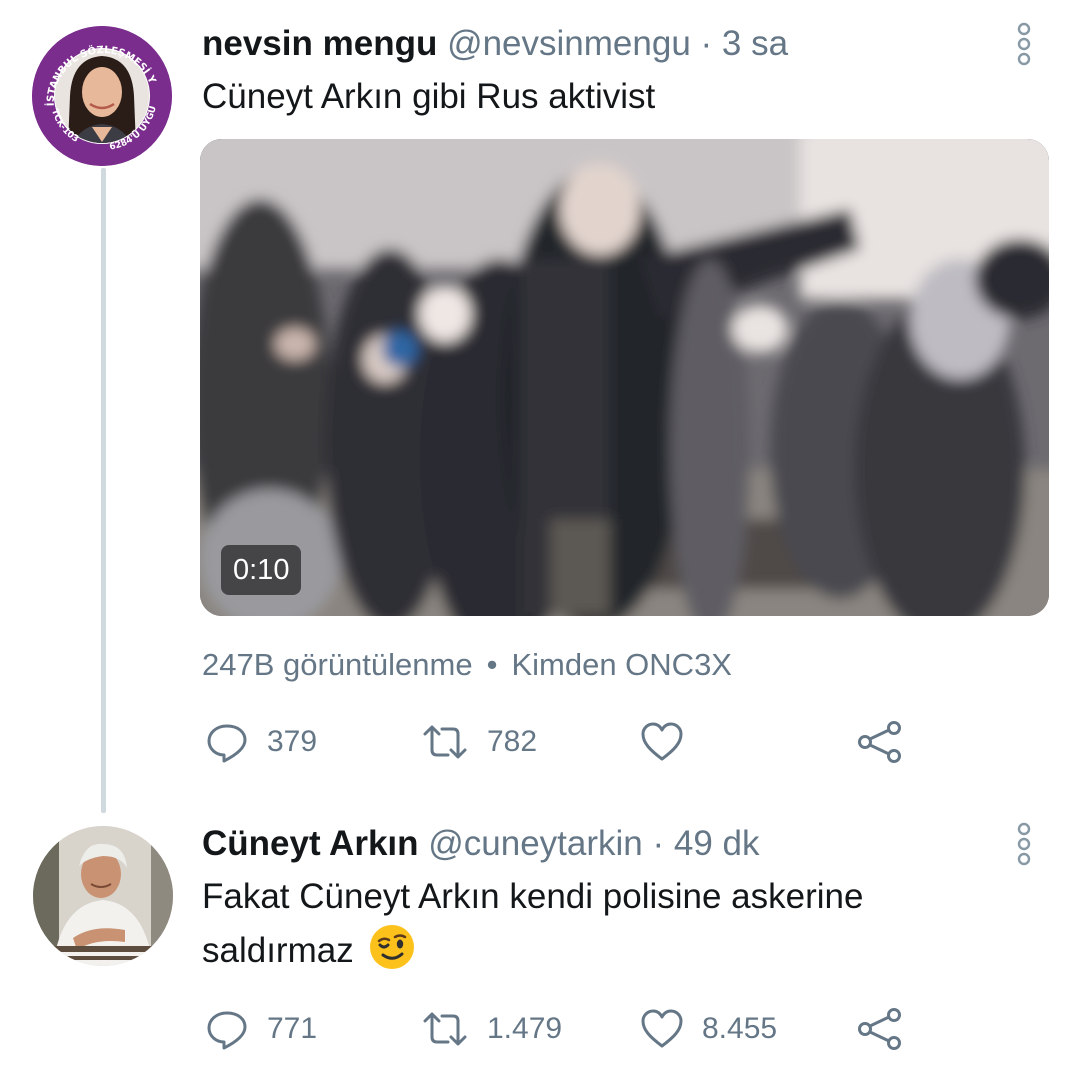 This screenshot has width=1080, height=1074. I want to click on video-duration-badge: 0:10, so click(261, 570).